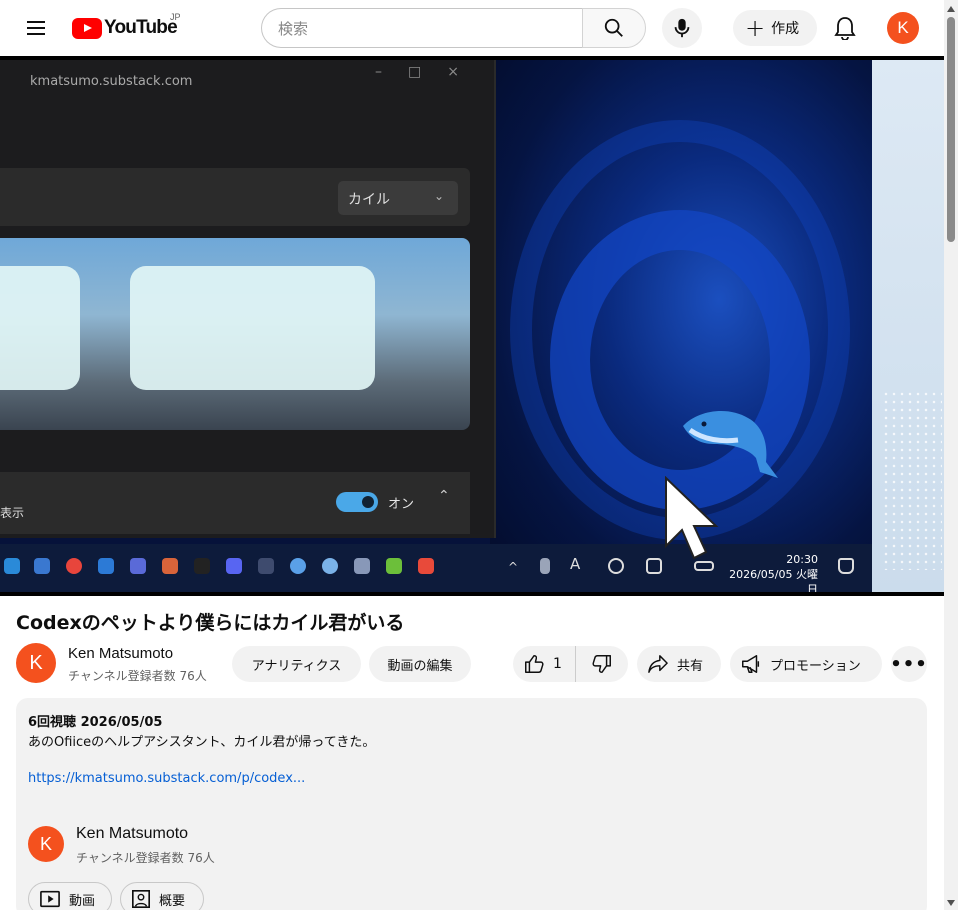  I want to click on voice-search-button, so click(682, 28).